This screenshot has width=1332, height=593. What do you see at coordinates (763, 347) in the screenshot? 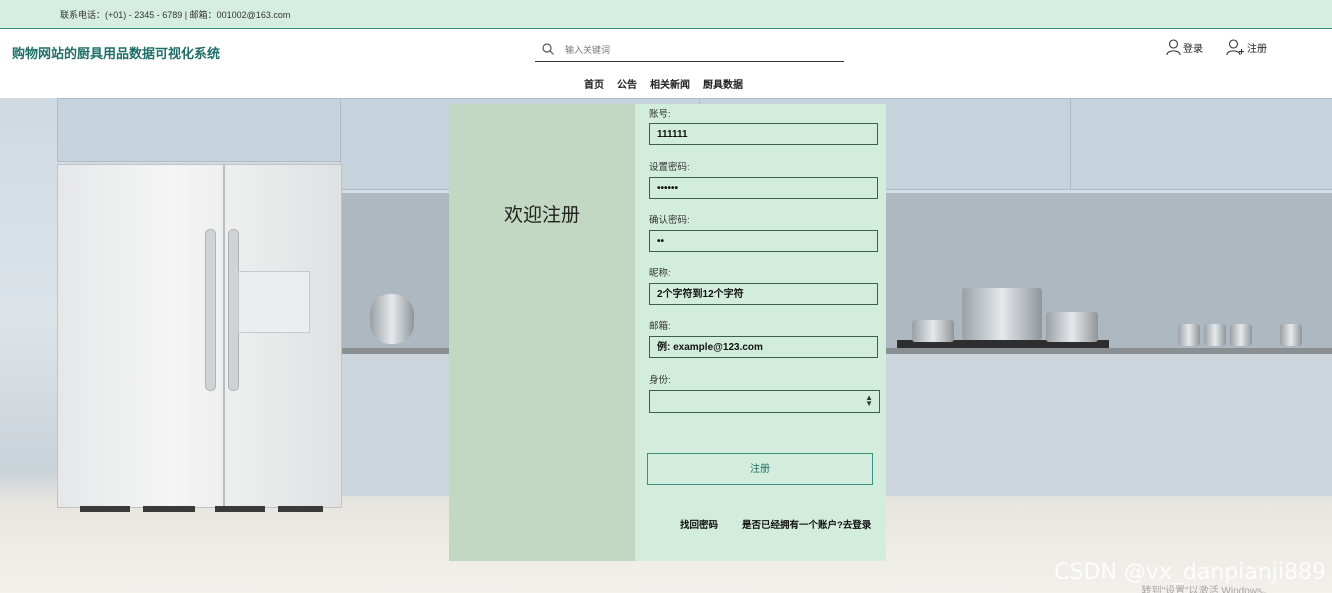
I see `email-input` at bounding box center [763, 347].